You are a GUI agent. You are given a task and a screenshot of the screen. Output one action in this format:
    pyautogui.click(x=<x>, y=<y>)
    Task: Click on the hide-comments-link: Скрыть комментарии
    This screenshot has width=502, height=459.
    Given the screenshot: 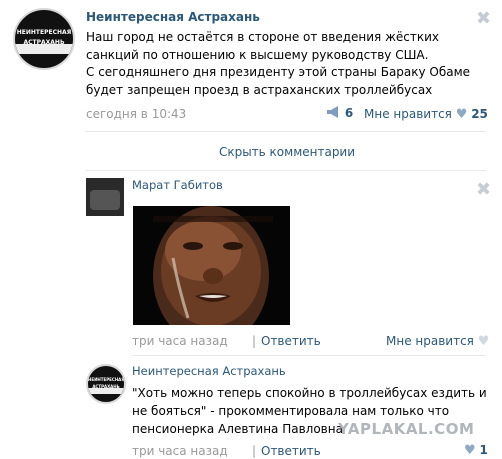 What is the action you would take?
    pyautogui.click(x=251, y=152)
    